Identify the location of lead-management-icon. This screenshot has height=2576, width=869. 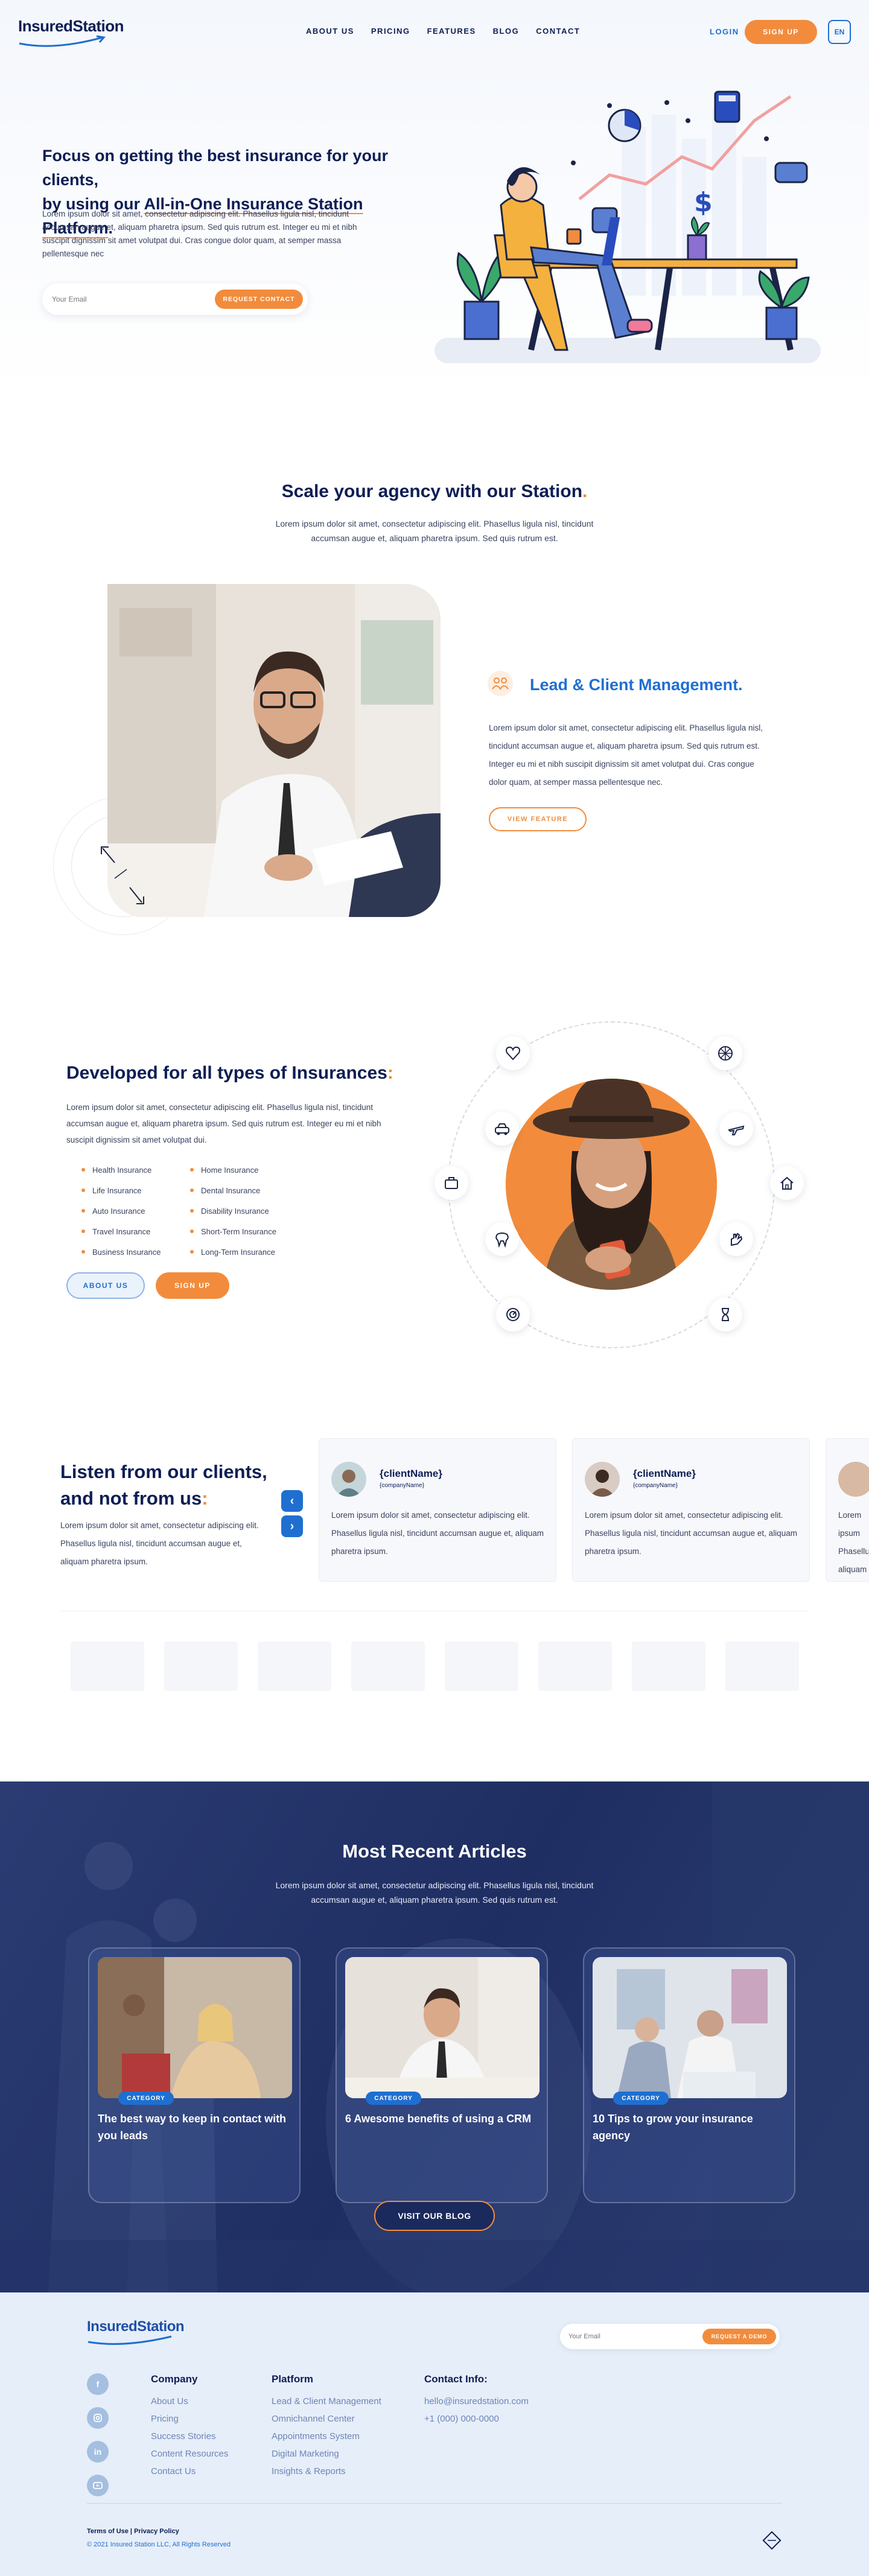
(500, 683).